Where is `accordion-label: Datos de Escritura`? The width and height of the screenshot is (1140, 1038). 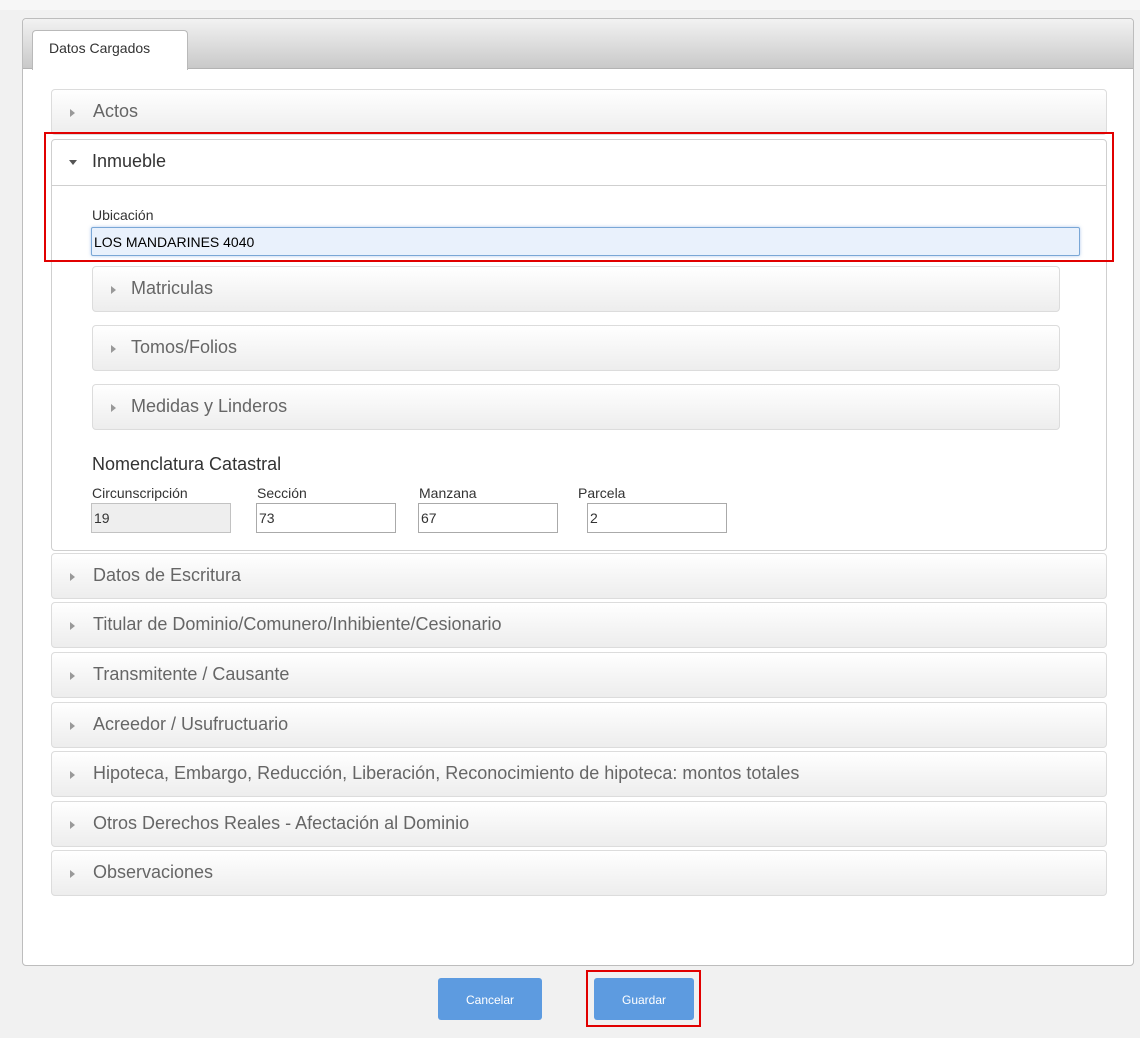
accordion-label: Datos de Escritura is located at coordinates (167, 575).